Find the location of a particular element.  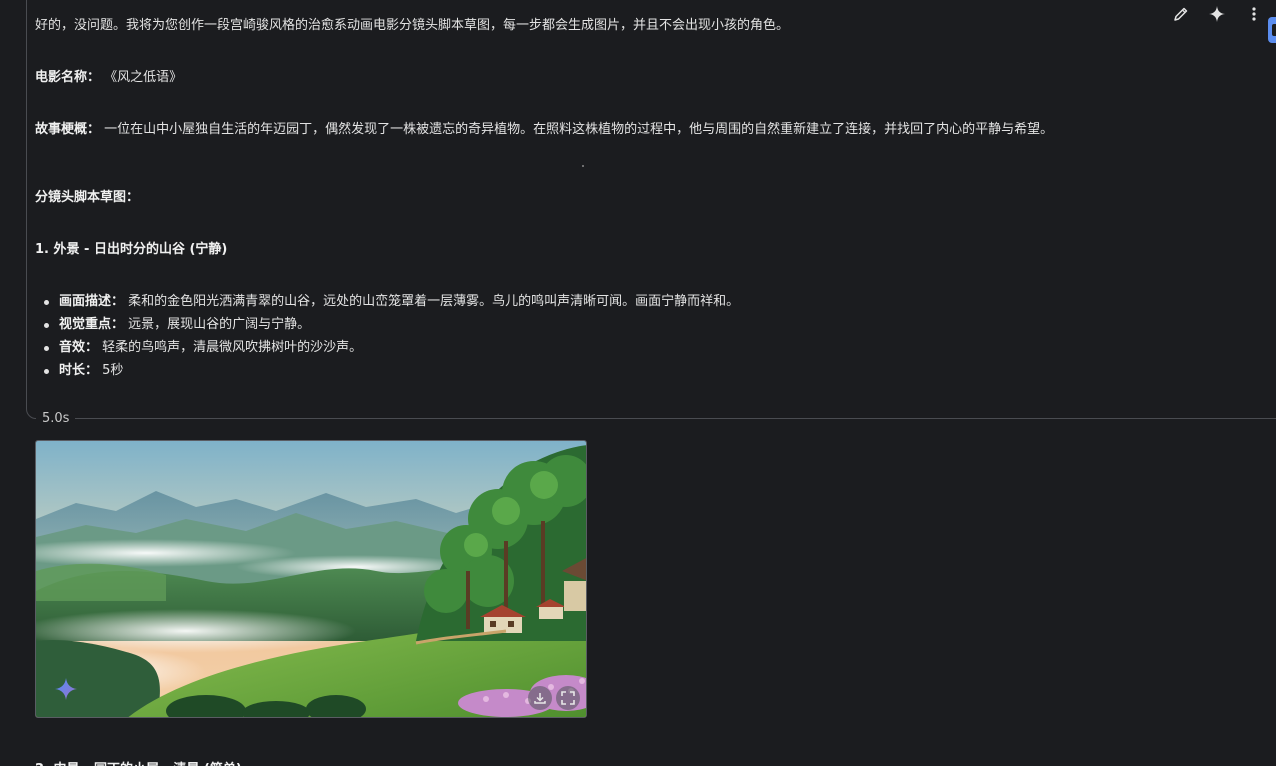

scene-1-heading: 1. 外景 - 日出时分的山谷 (宁静) is located at coordinates (131, 249).